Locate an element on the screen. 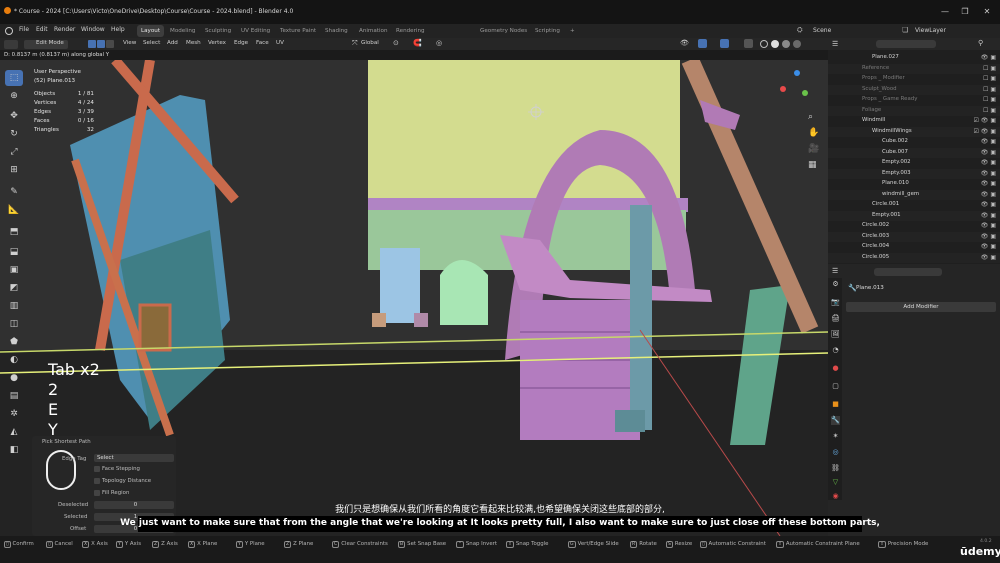 The image size is (1000, 563). extrude-tool-icon: ⬓ is located at coordinates (14, 252).